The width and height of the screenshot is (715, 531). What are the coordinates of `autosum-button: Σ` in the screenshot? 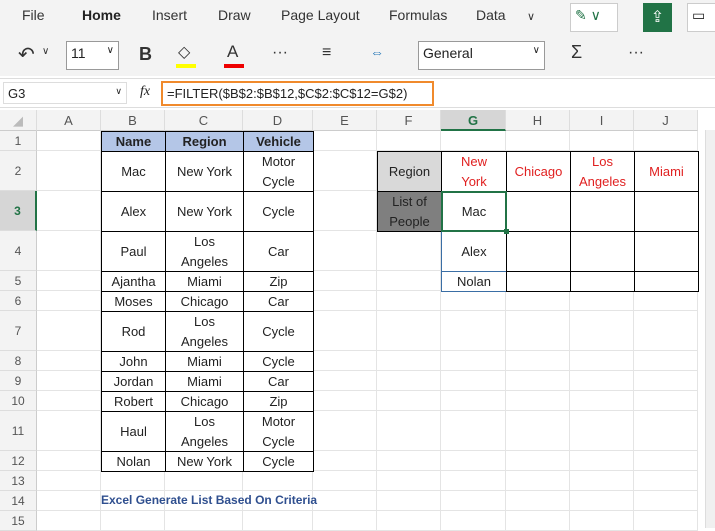 It's located at (576, 52).